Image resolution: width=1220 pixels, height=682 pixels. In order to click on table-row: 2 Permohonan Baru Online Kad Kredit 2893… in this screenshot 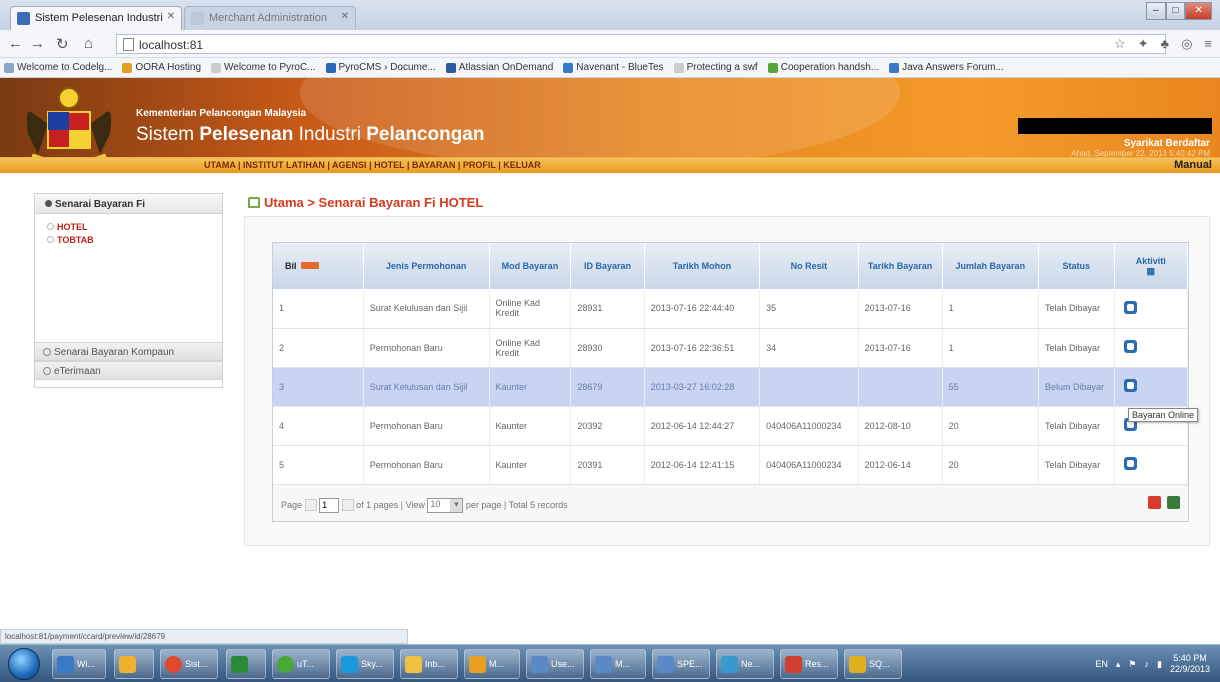, I will do `click(731, 348)`.